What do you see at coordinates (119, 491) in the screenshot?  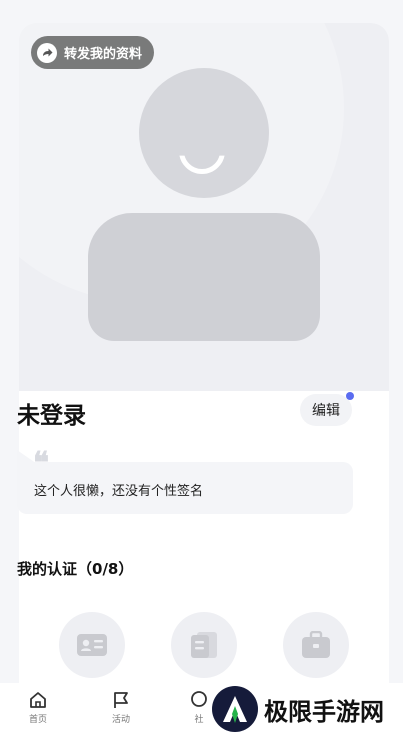 I see `signature-text: 这个人很懒，还没有个性签名` at bounding box center [119, 491].